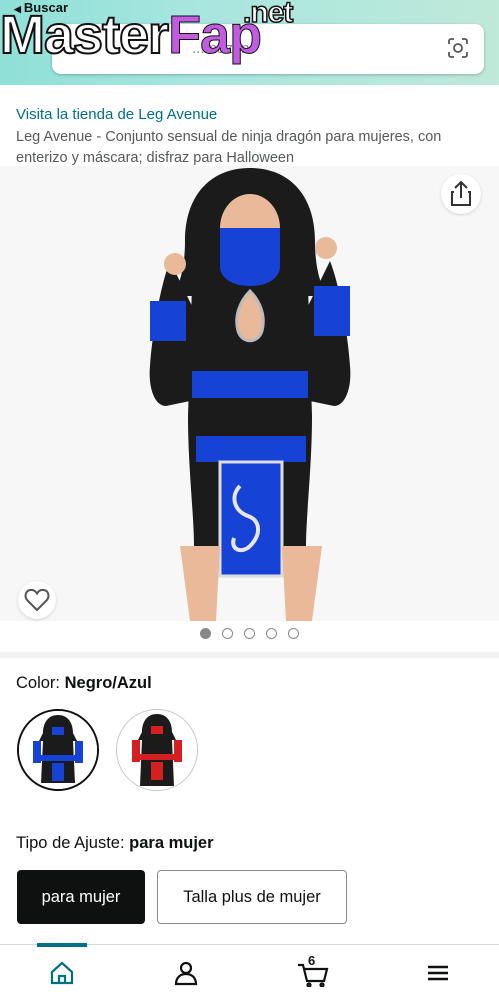 The height and width of the screenshot is (1000, 499). Describe the element at coordinates (313, 970) in the screenshot. I see `cart-button: 6` at that location.